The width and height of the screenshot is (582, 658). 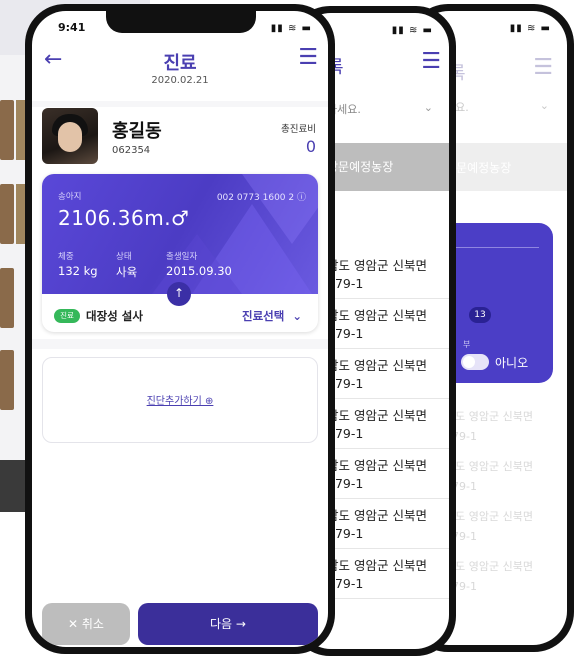 I want to click on toggle-value: 아니오, so click(x=512, y=363).